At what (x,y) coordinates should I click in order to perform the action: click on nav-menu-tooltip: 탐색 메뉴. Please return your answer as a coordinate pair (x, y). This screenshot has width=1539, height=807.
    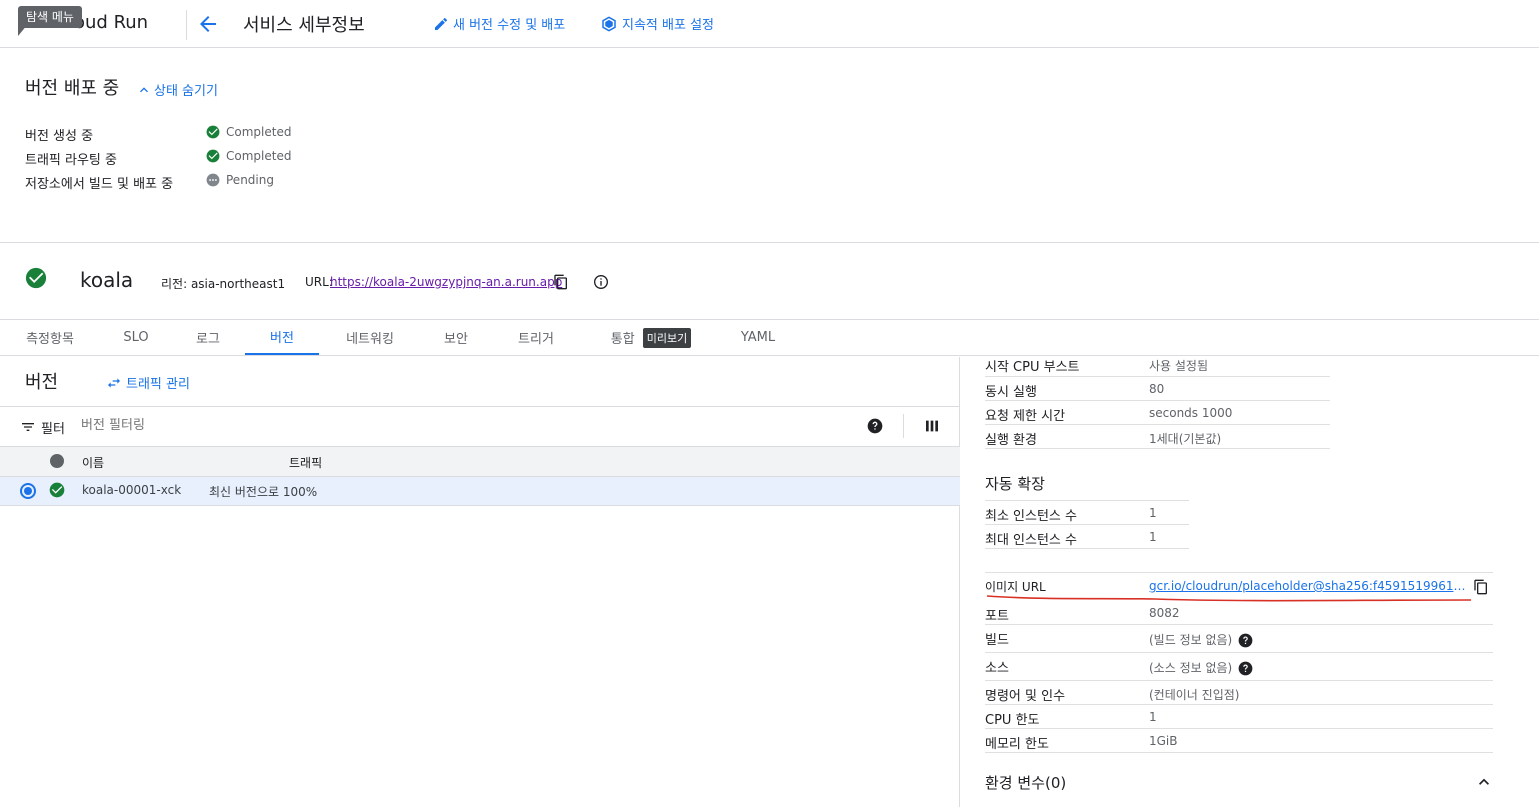
    Looking at the image, I should click on (50, 17).